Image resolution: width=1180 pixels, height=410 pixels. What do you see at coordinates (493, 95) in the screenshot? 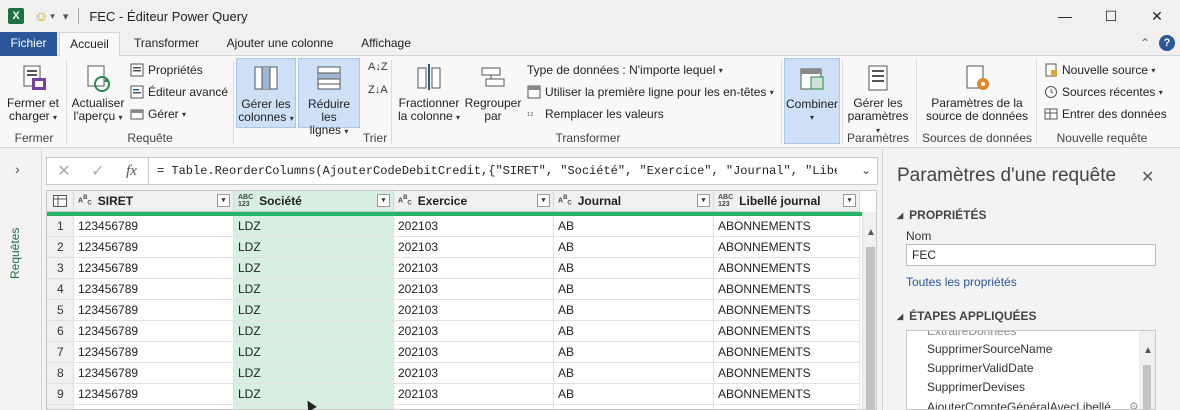
I see `regrouper-par-button: Regrouper par` at bounding box center [493, 95].